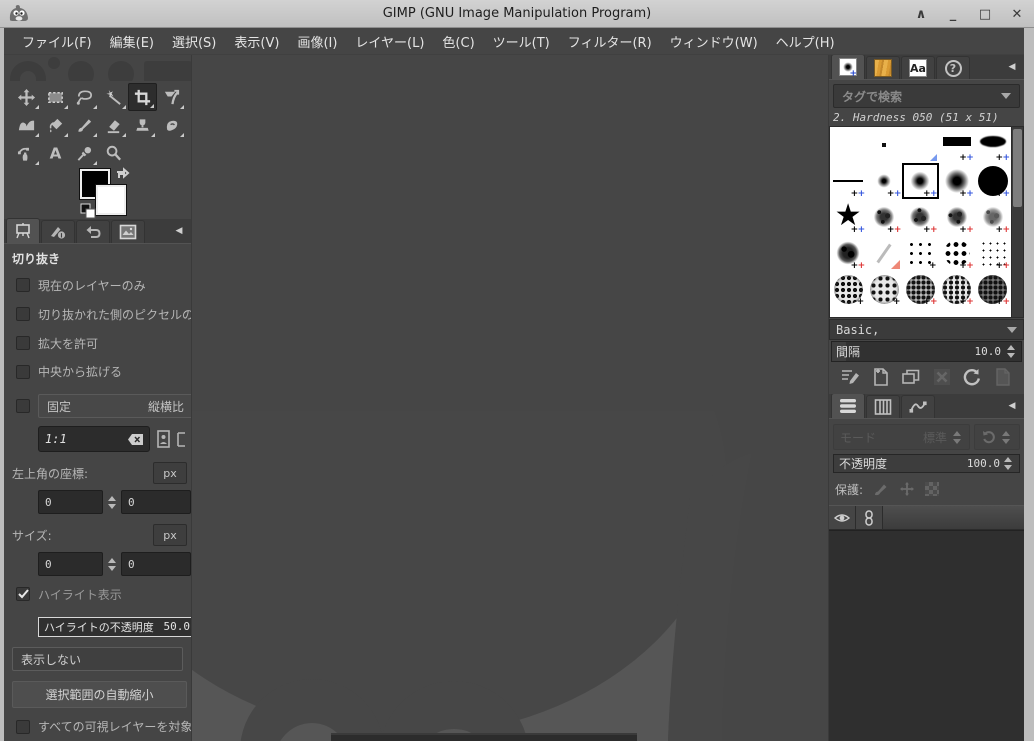 This screenshot has width=1034, height=741. Describe the element at coordinates (993, 181) in the screenshot. I see `brush-hardness-100: + +` at that location.